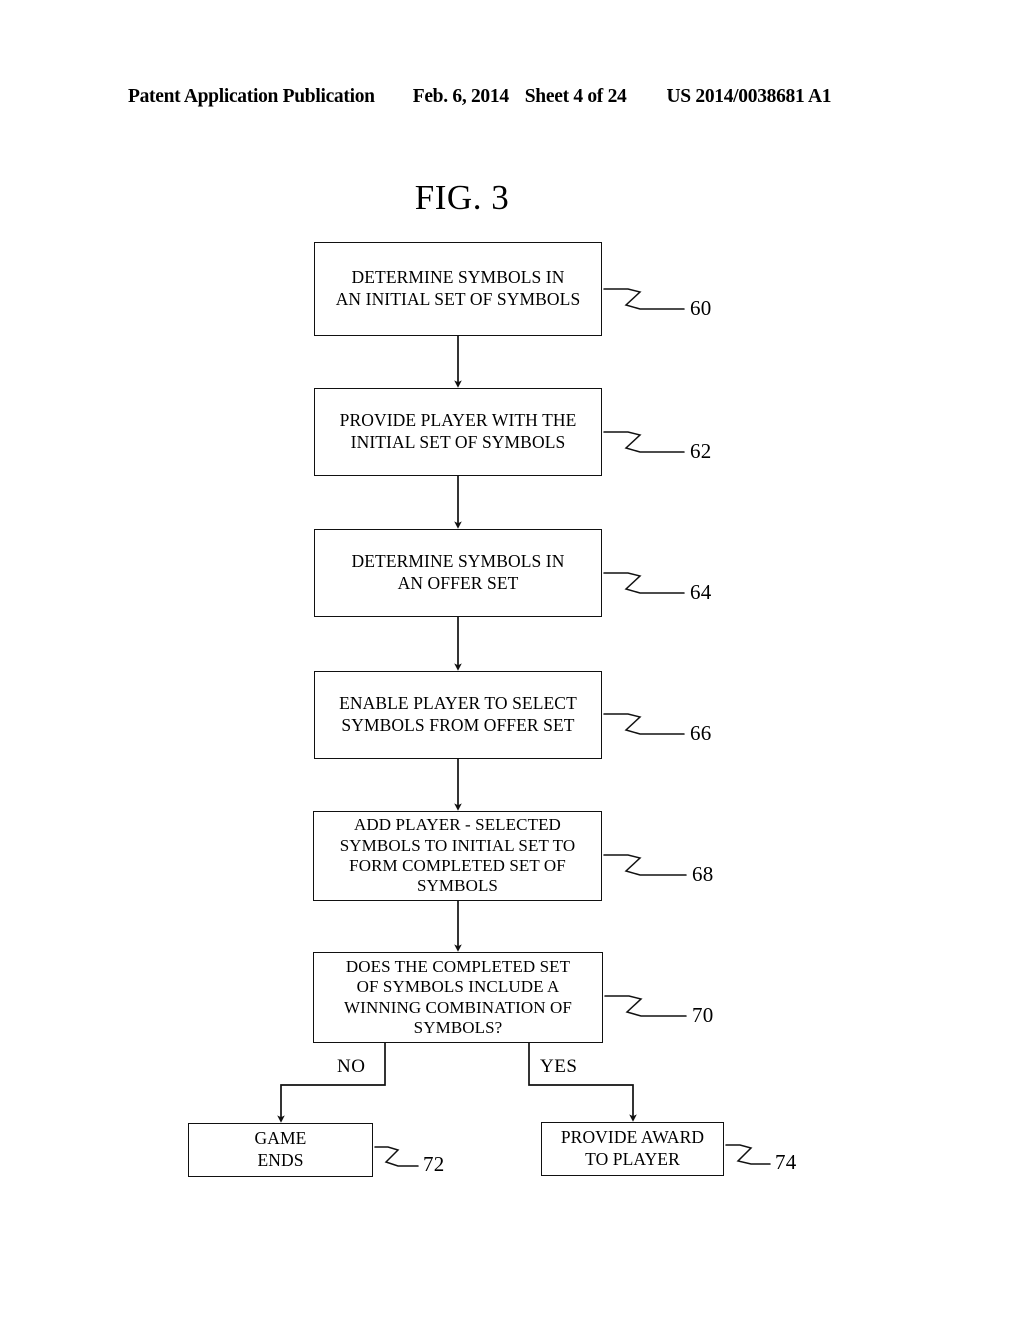  I want to click on flow-node-68-line-4: SYMBOLS, so click(457, 886).